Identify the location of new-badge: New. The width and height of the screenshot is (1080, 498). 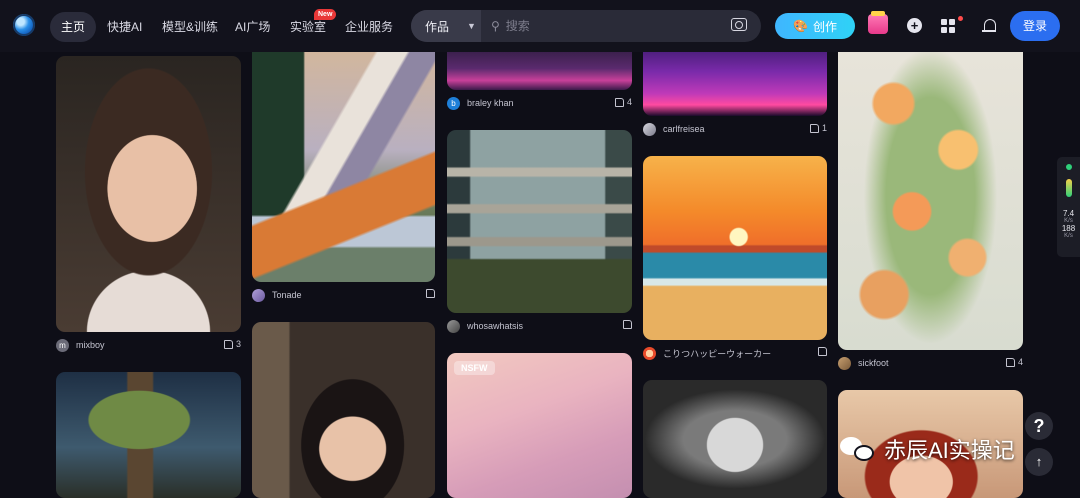
(325, 14).